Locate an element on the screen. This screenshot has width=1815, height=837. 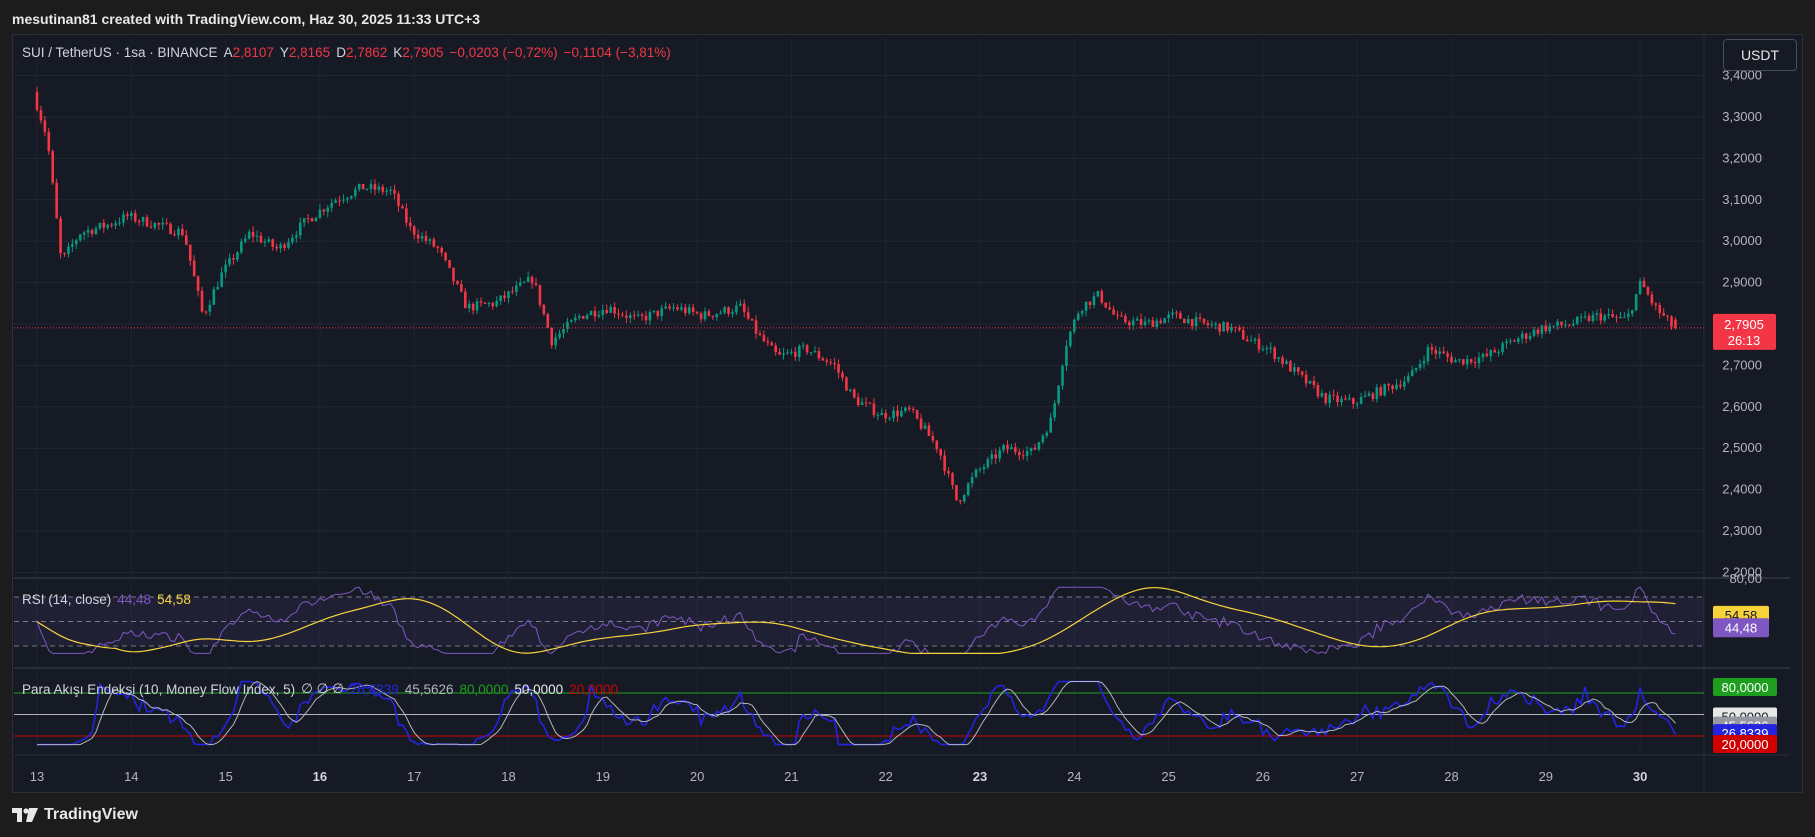
high-label: Y is located at coordinates (284, 52).